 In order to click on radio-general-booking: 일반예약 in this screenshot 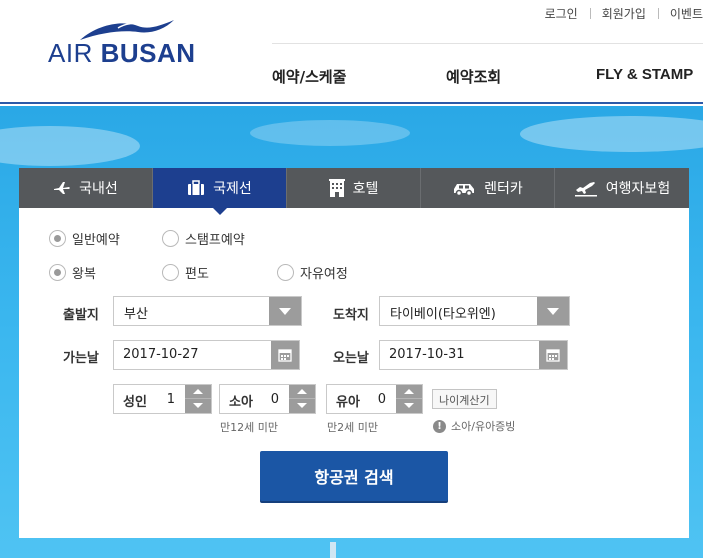, I will do `click(84, 238)`.